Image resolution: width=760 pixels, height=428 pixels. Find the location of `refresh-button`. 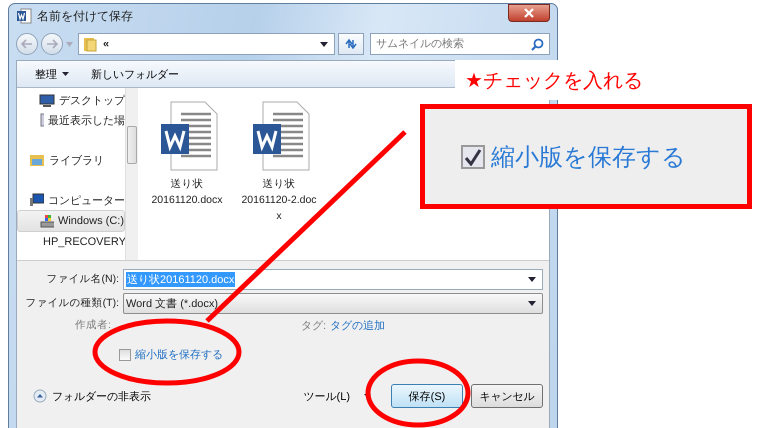

refresh-button is located at coordinates (351, 44).